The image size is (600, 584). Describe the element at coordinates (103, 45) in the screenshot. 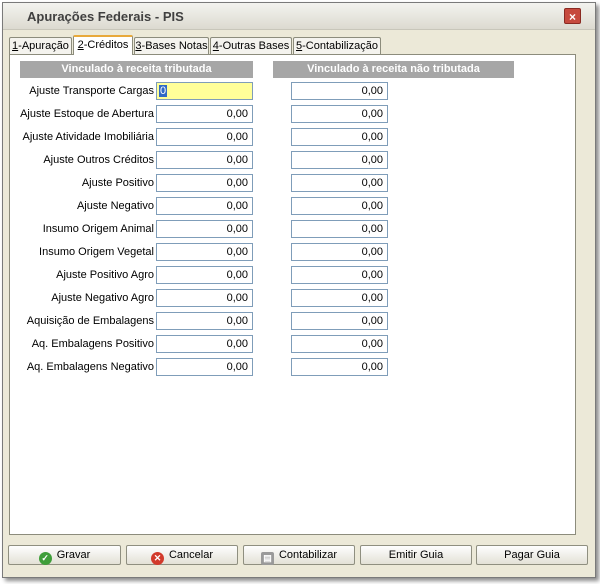

I see `tab-creditos: 2-Créditos` at that location.